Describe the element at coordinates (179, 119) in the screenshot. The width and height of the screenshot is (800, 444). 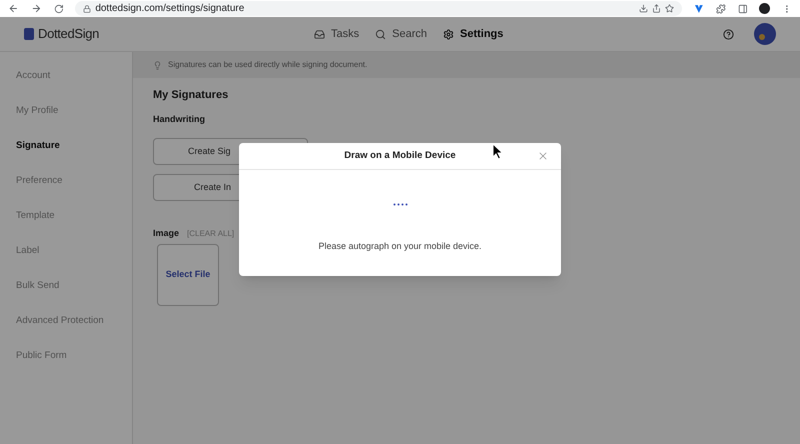
I see `handwriting-label: Handwriting` at that location.